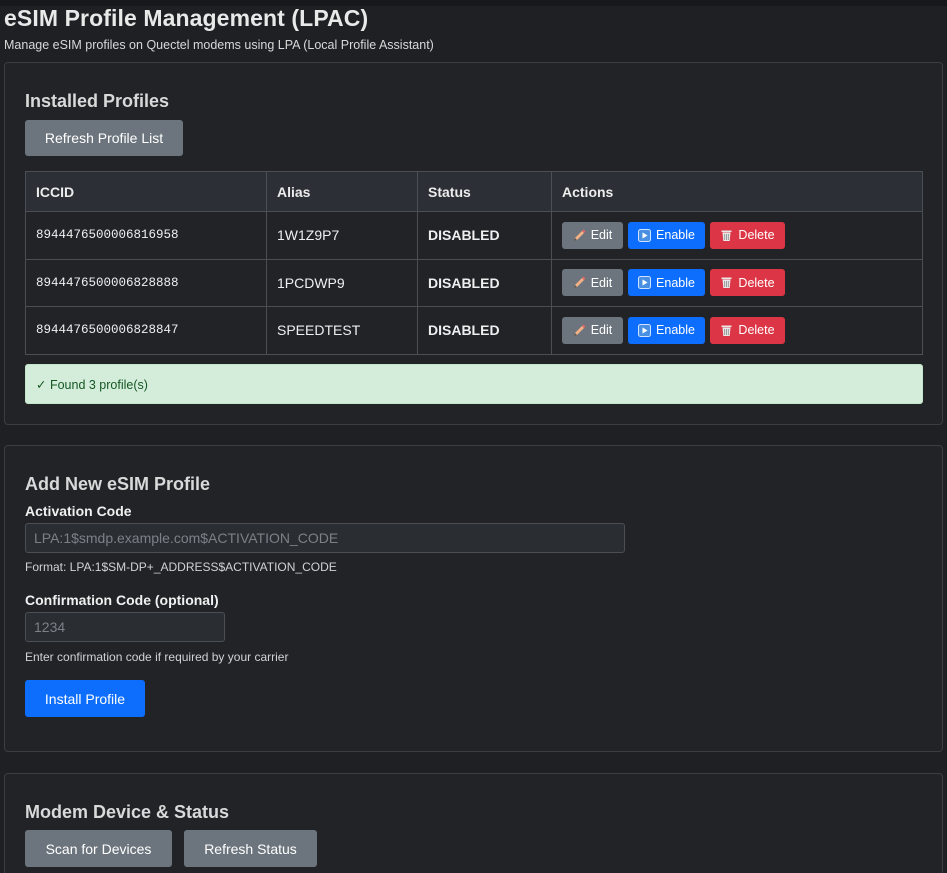 This screenshot has height=873, width=947. Describe the element at coordinates (325, 538) in the screenshot. I see `activation-code-input` at that location.